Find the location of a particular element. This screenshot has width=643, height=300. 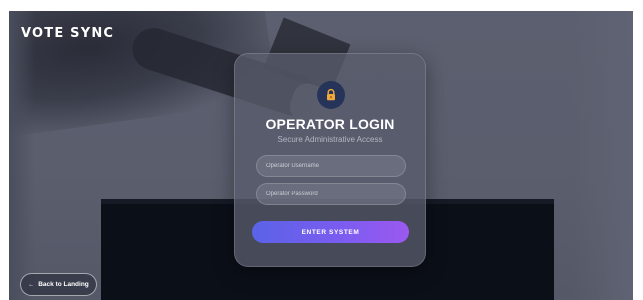

brand-logo: VOTE SYNC is located at coordinates (68, 33).